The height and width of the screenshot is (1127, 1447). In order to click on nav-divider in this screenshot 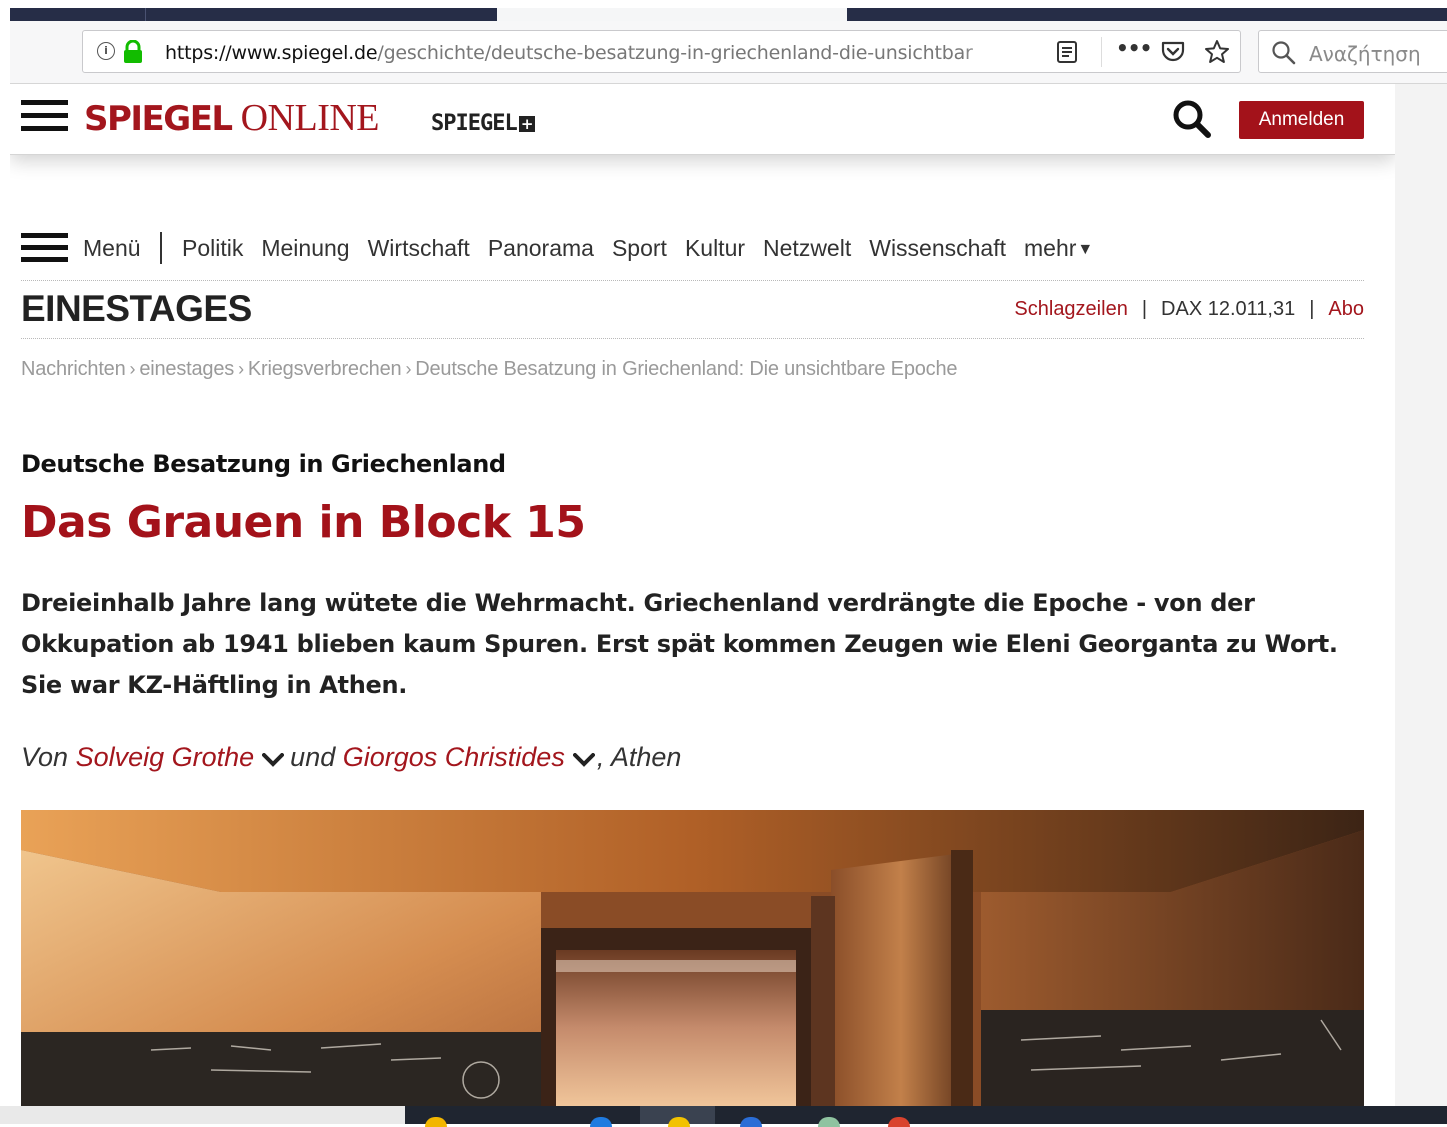, I will do `click(161, 248)`.